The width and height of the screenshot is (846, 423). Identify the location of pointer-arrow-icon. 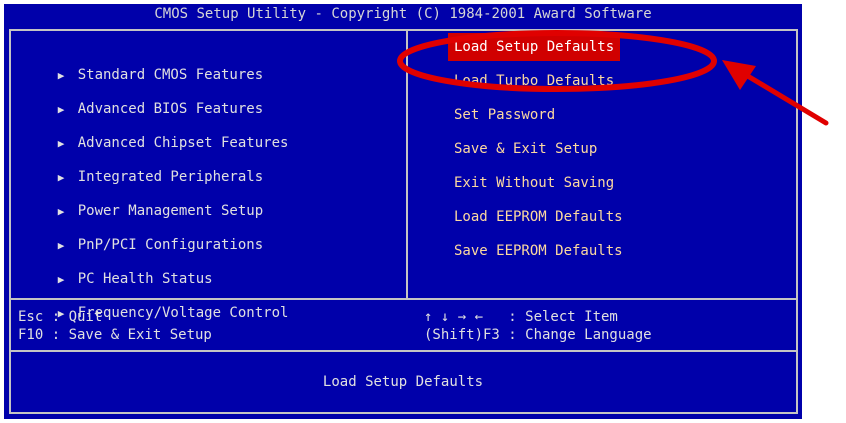
(775, 93).